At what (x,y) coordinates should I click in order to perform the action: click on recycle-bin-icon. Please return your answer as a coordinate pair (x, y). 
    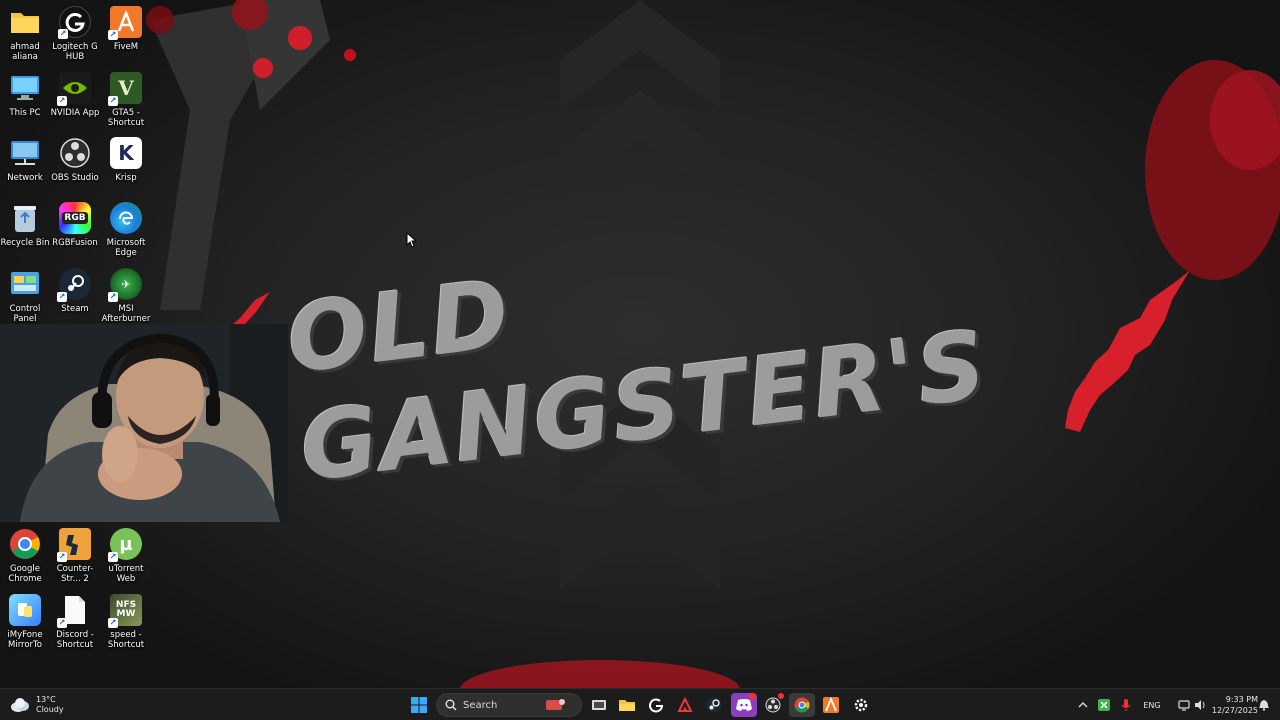
    Looking at the image, I should click on (25, 218).